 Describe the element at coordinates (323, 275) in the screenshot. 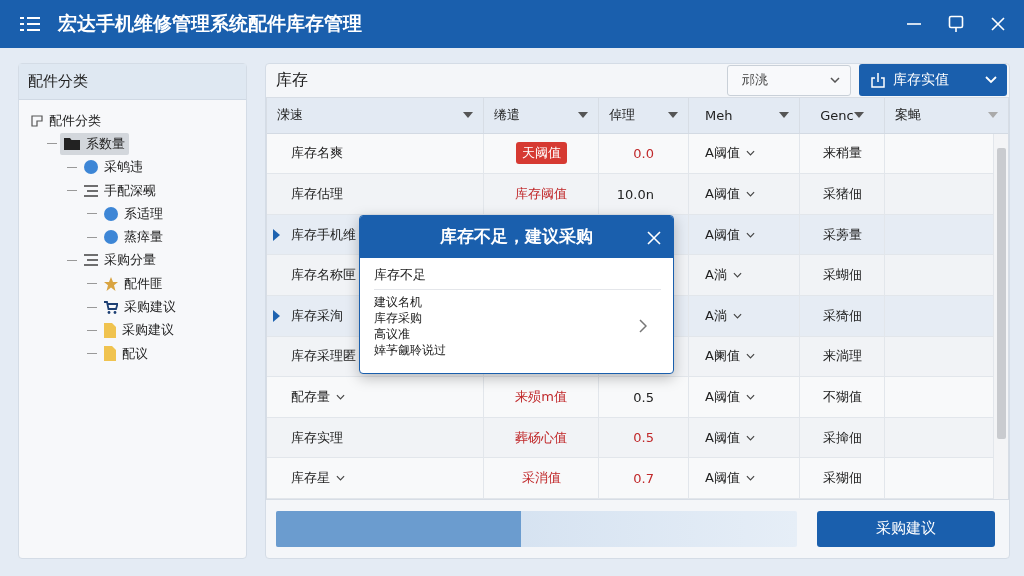

I see `table-cell: 库存名称匣` at that location.